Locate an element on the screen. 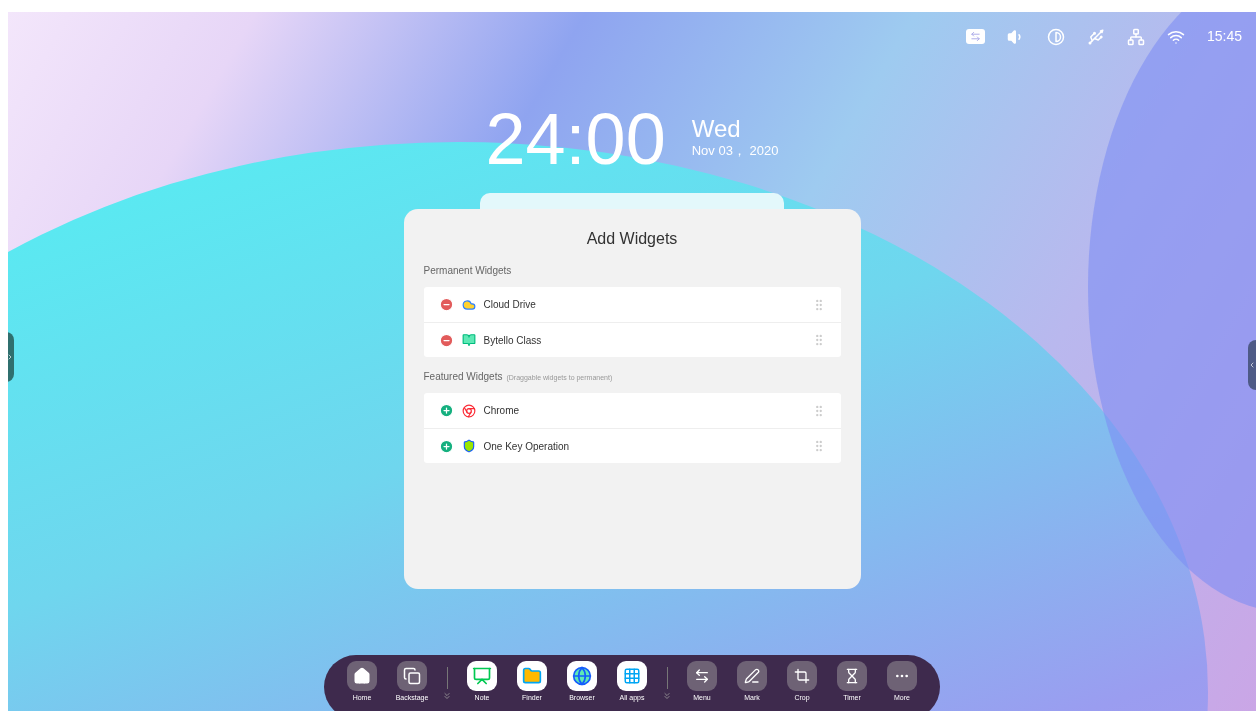 This screenshot has height=711, width=1256. clock-time: 24:00 is located at coordinates (575, 139).